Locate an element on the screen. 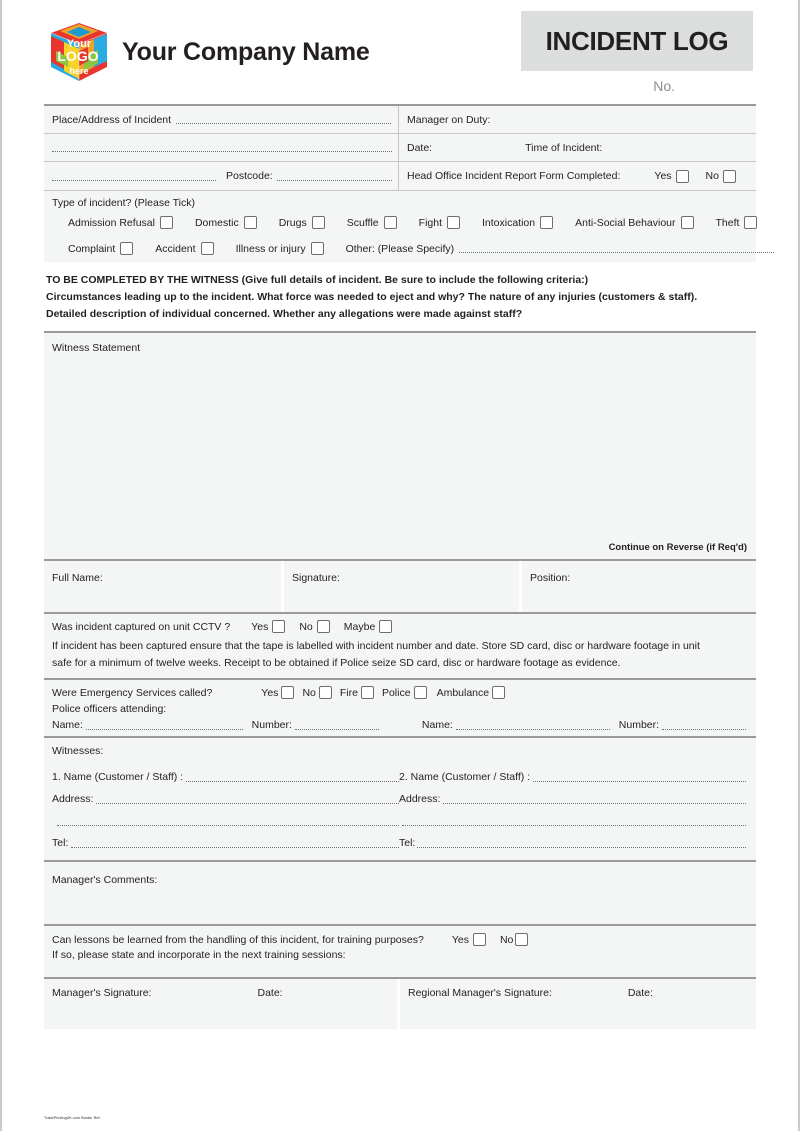 The image size is (800, 1131). type-option-accident: Accident is located at coordinates (184, 248).